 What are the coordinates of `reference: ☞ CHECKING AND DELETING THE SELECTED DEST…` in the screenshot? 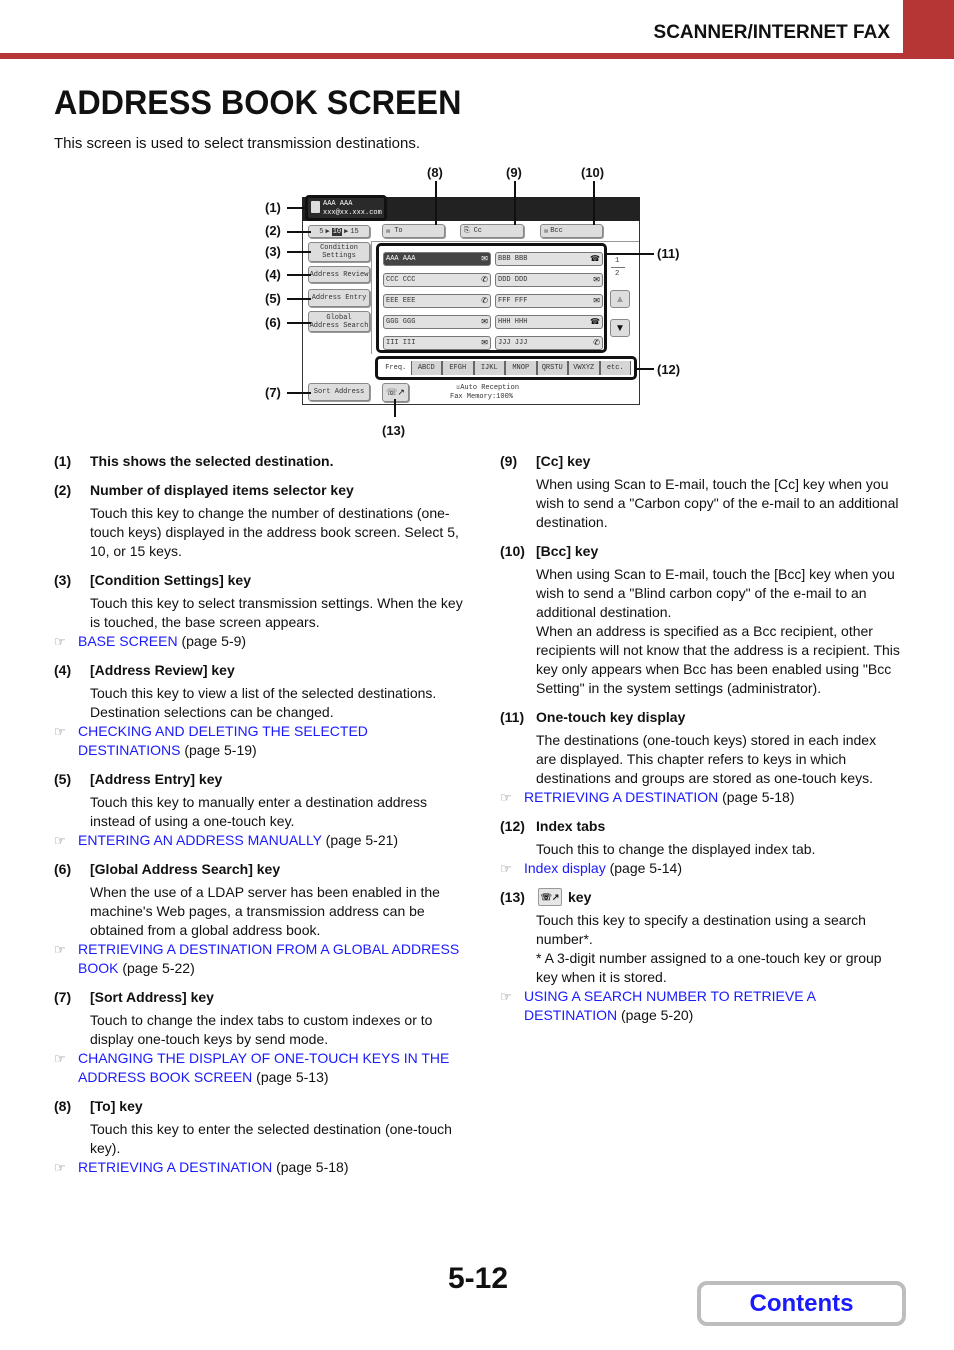 It's located at (259, 741).